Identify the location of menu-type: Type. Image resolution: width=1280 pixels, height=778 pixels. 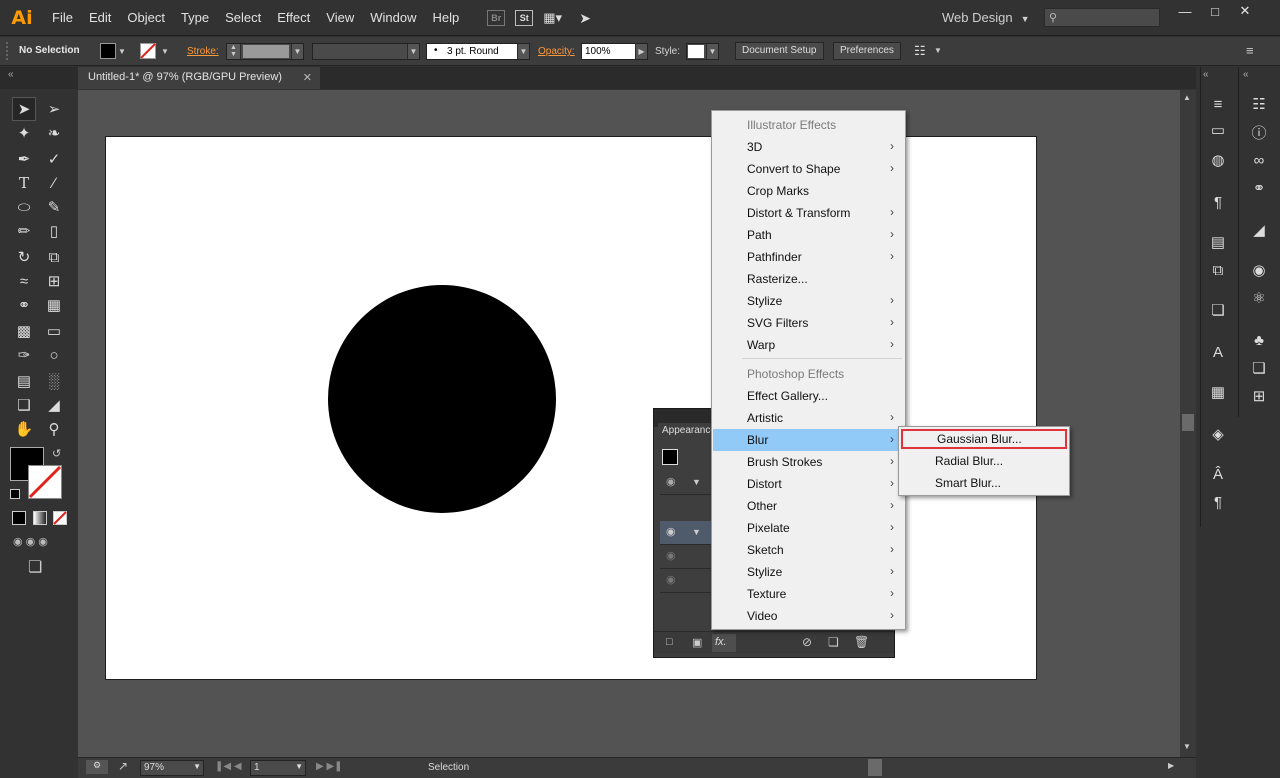
(195, 18).